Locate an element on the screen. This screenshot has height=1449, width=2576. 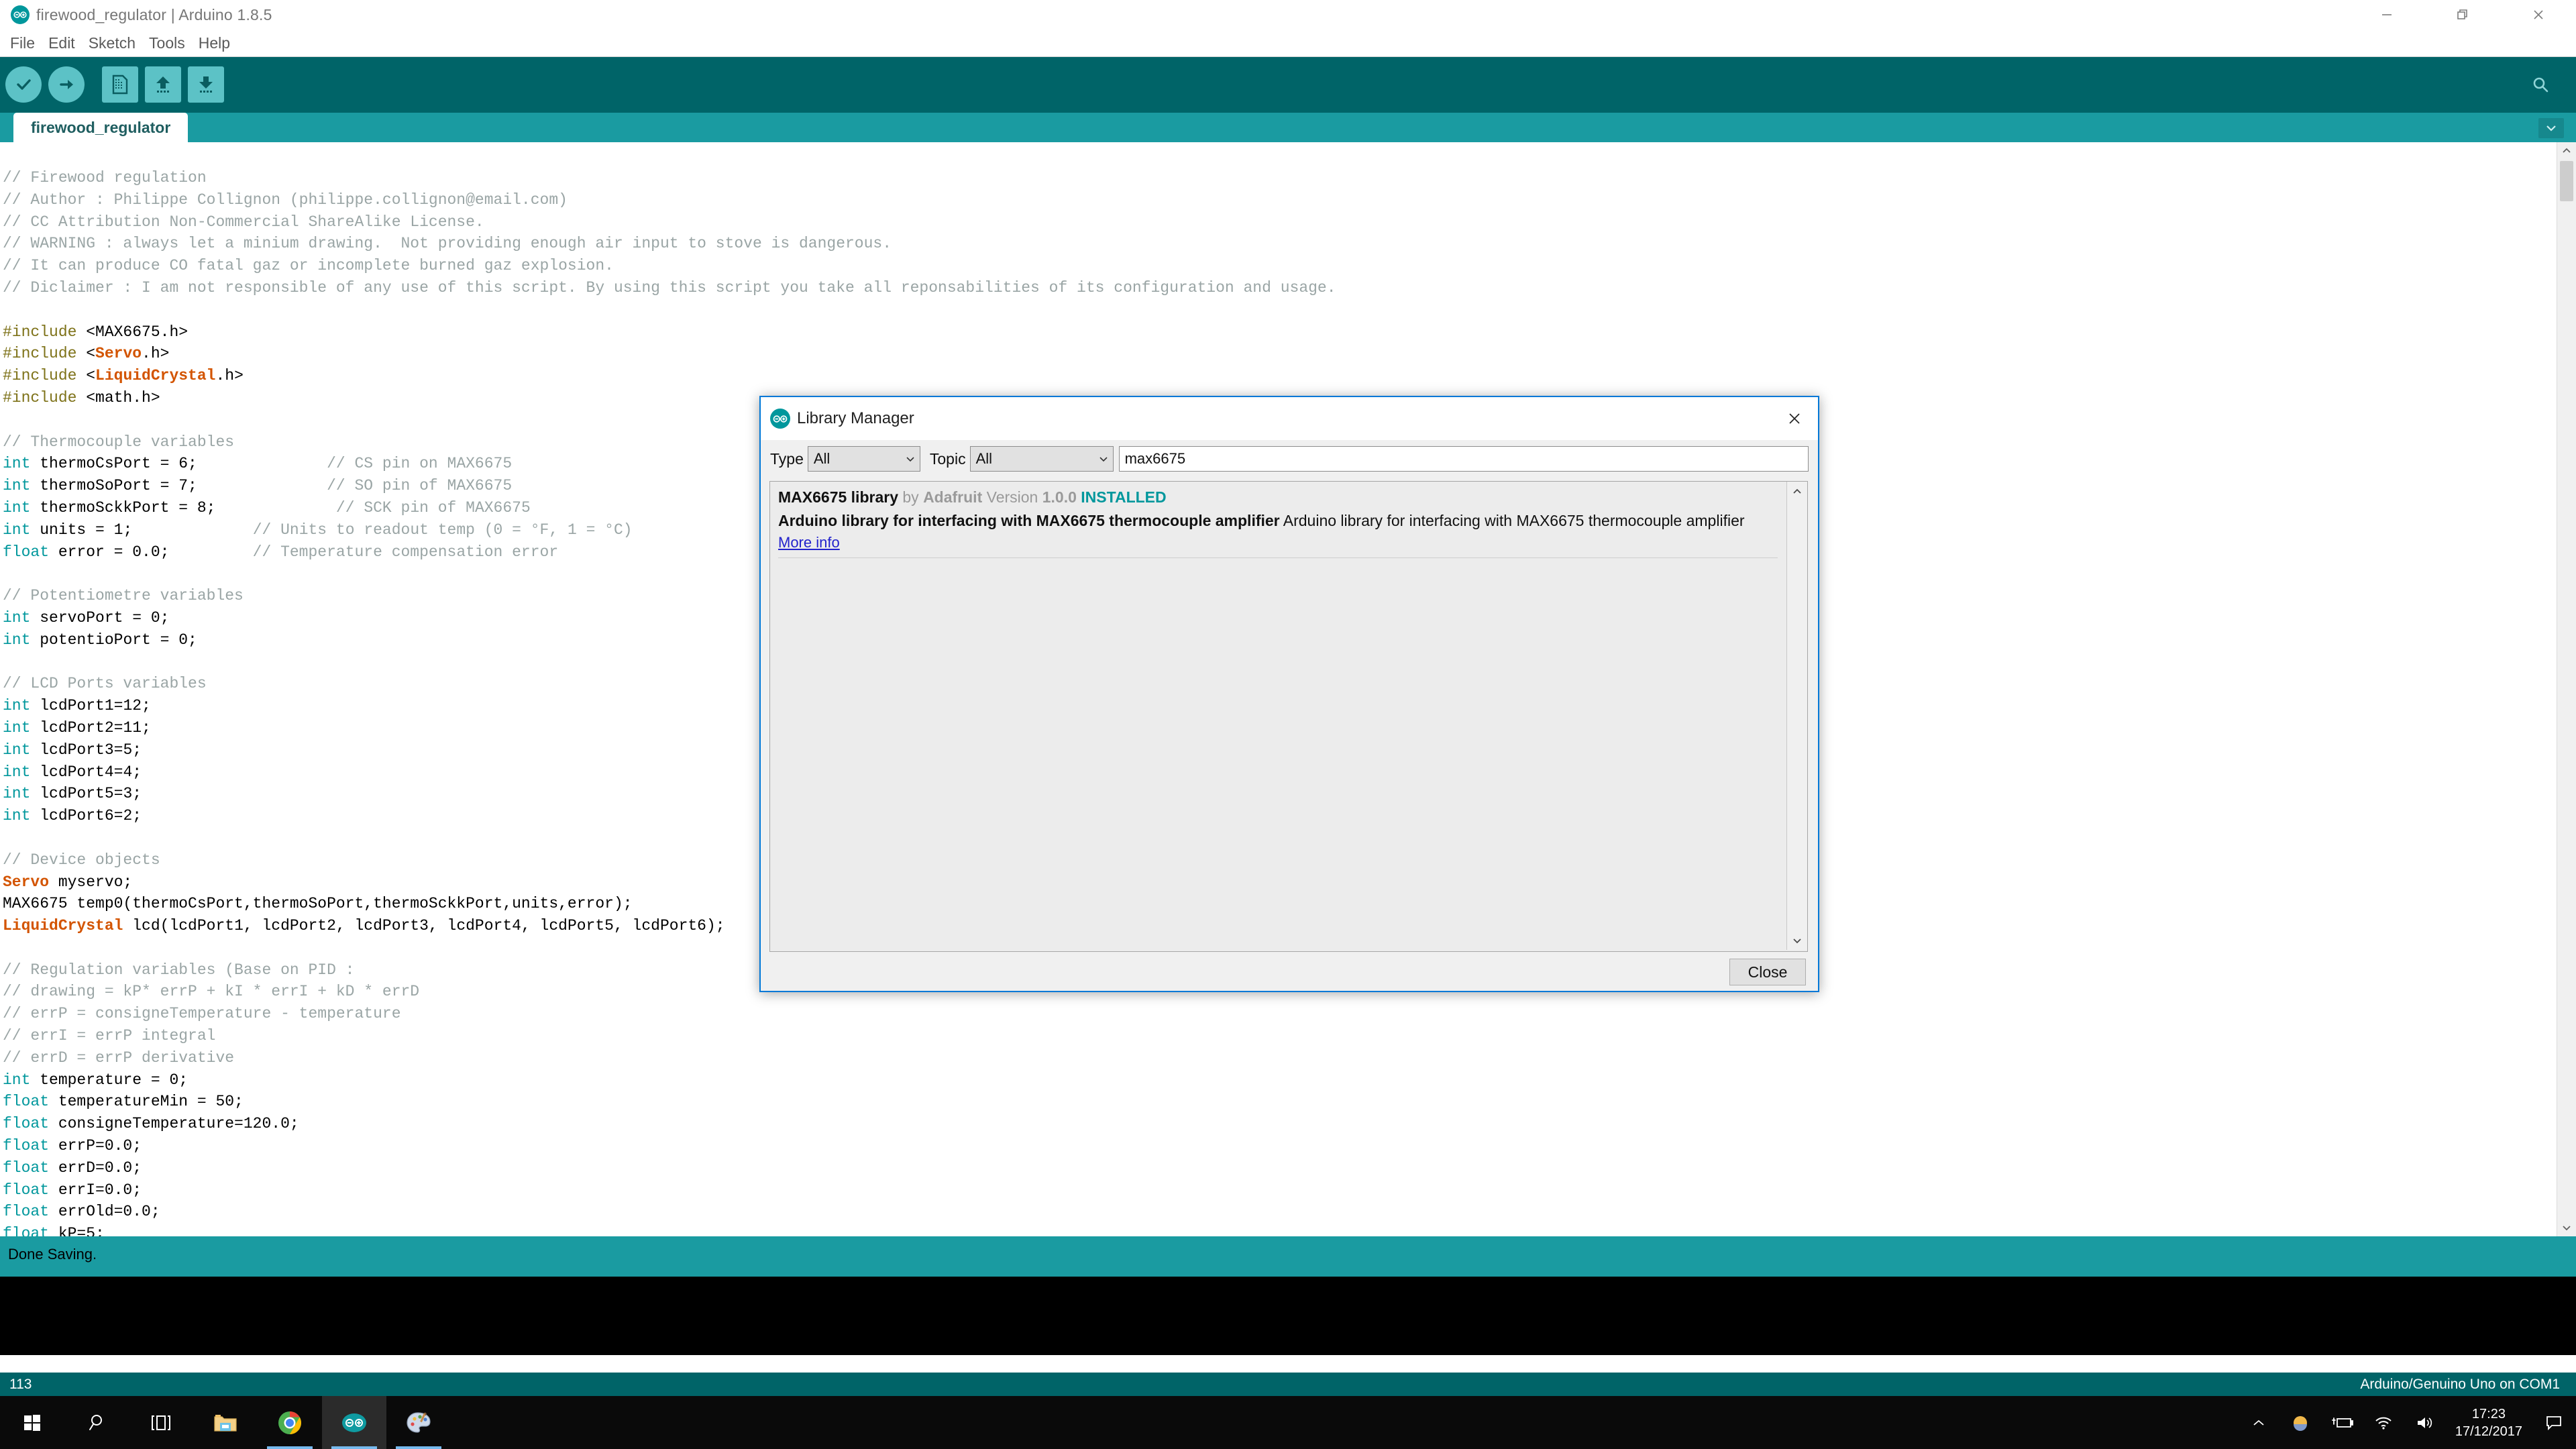
library-search-input: max6675 is located at coordinates (1463, 459).